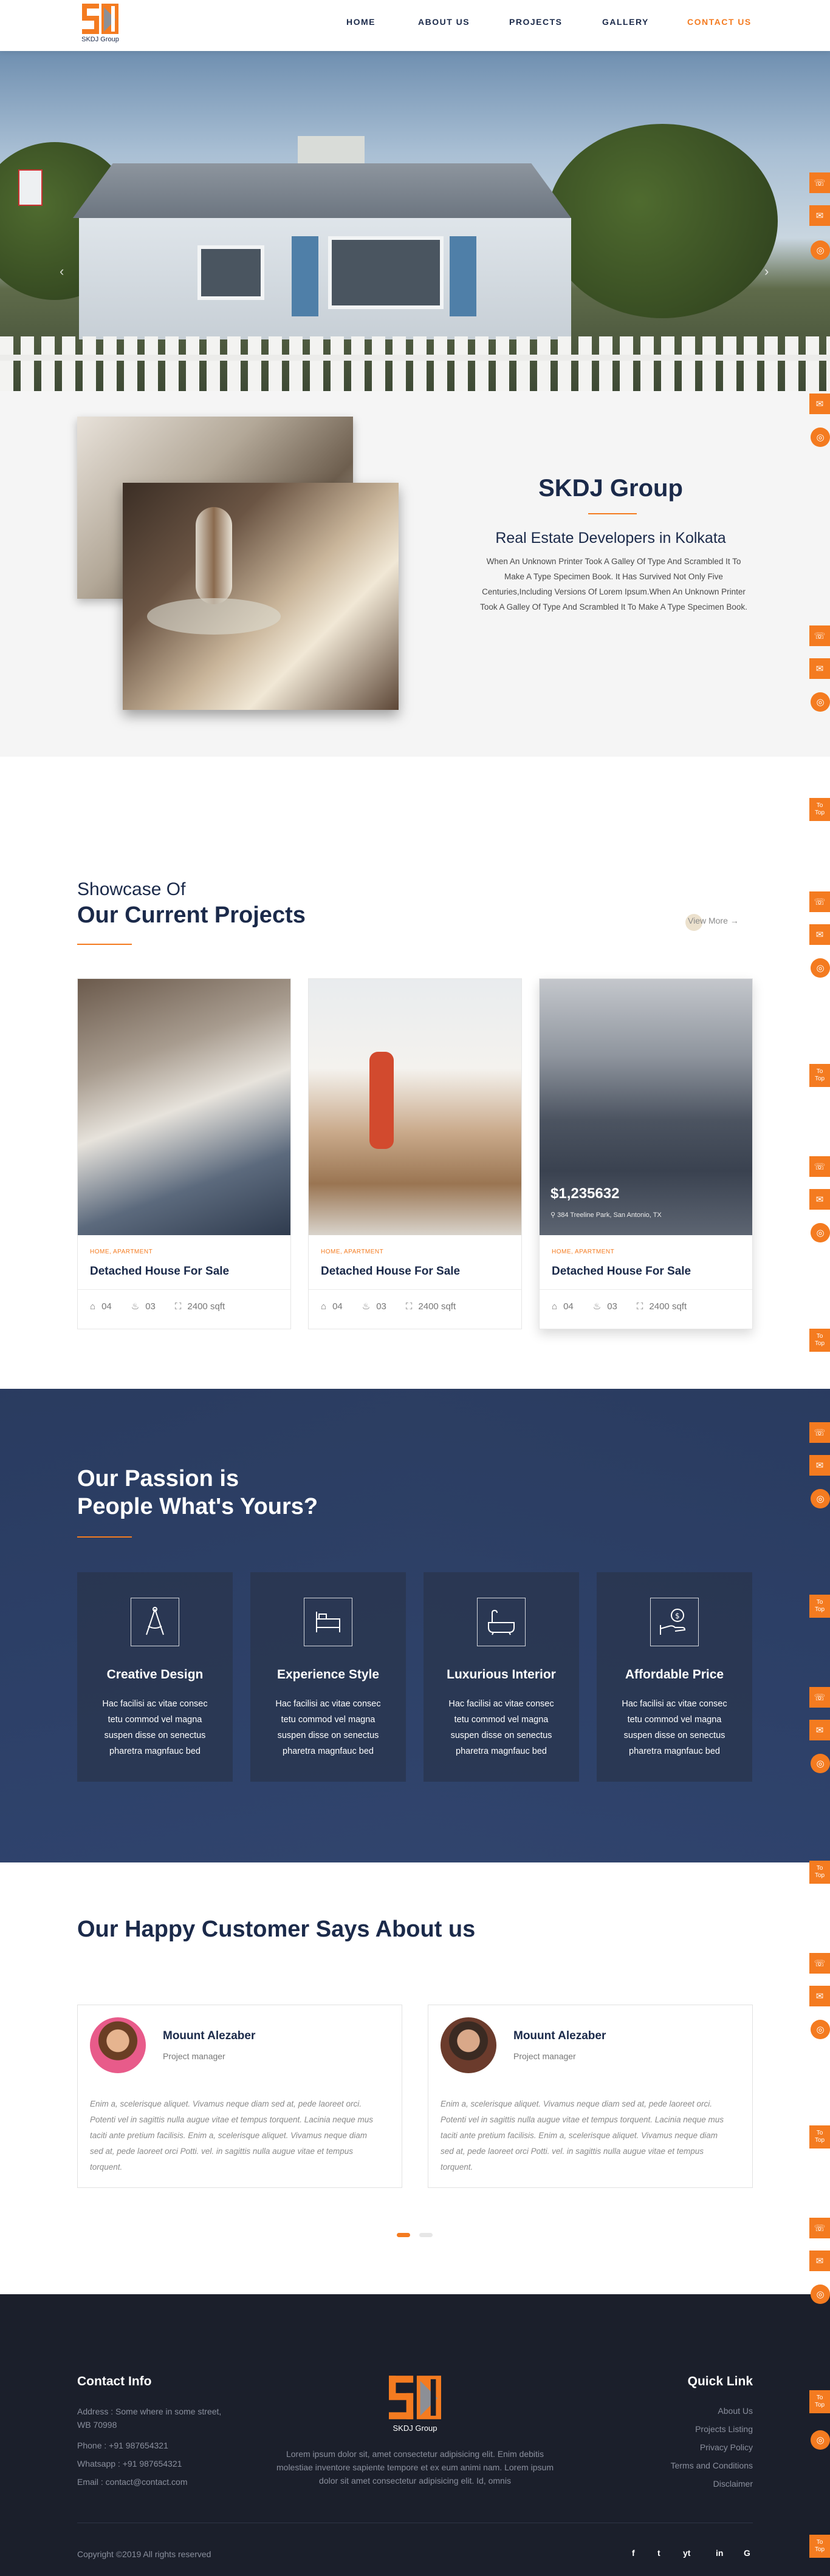  I want to click on projects-divider, so click(104, 945).